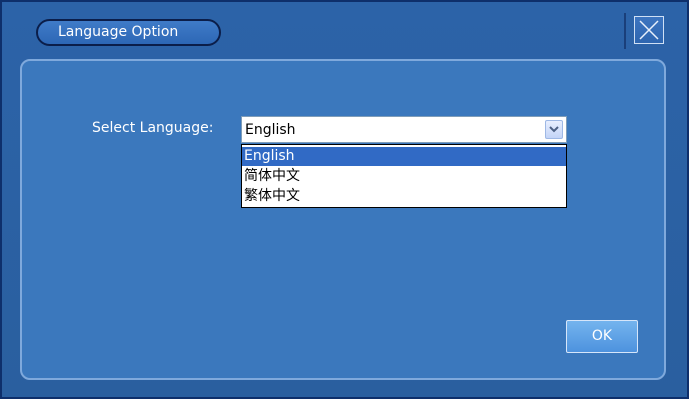  What do you see at coordinates (153, 128) in the screenshot?
I see `select-language-label: Select Language:` at bounding box center [153, 128].